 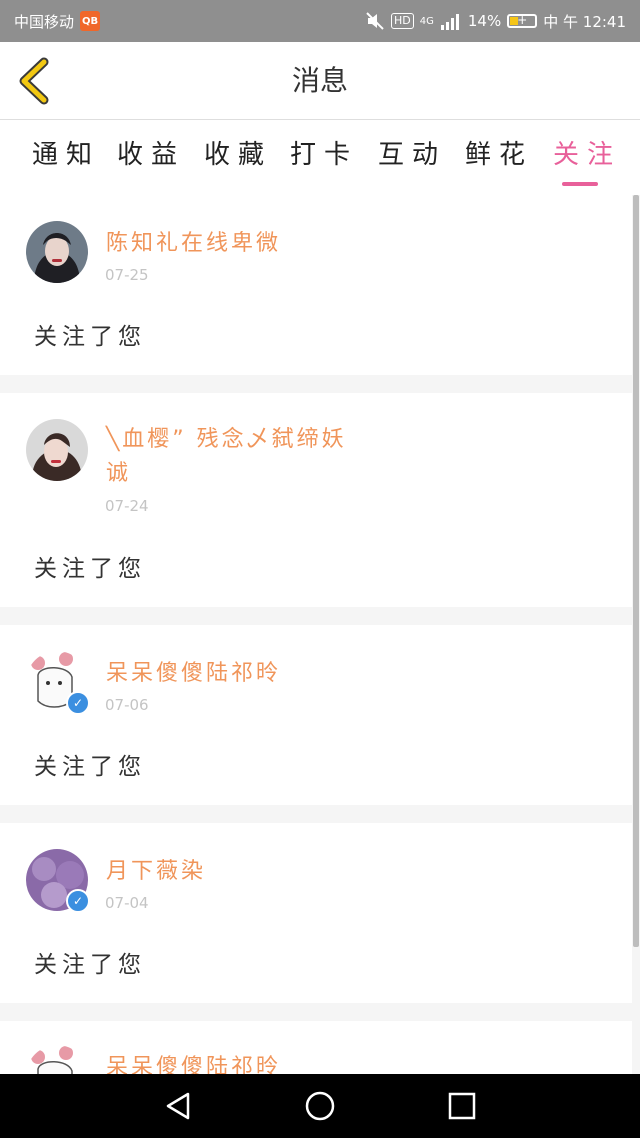 What do you see at coordinates (127, 275) in the screenshot?
I see `notification-date: 07-25` at bounding box center [127, 275].